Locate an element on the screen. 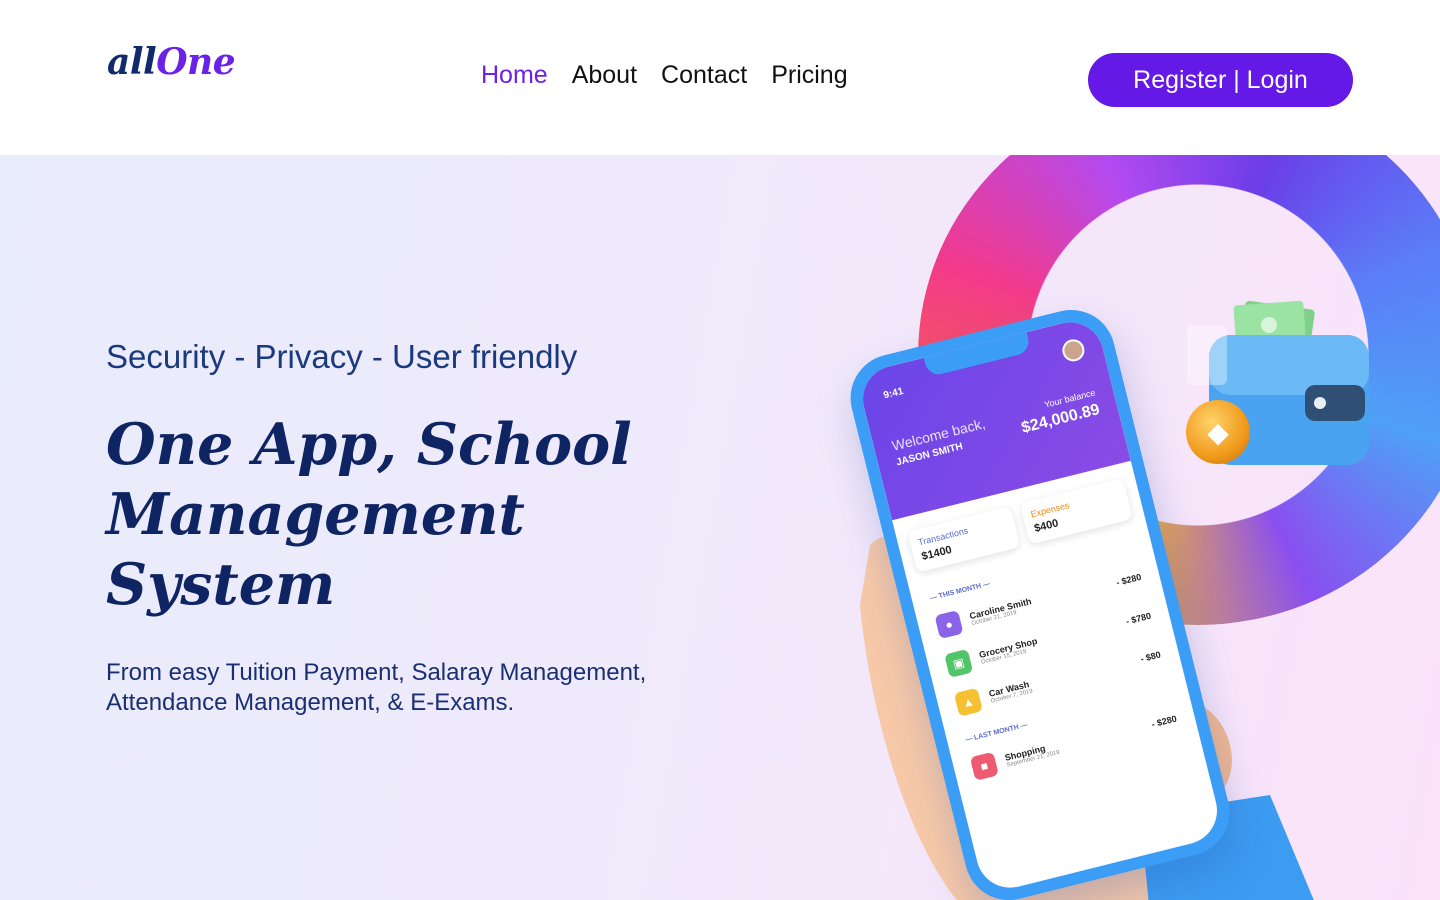 Image resolution: width=1440 pixels, height=900 pixels. logo: allOne is located at coordinates (171, 62).